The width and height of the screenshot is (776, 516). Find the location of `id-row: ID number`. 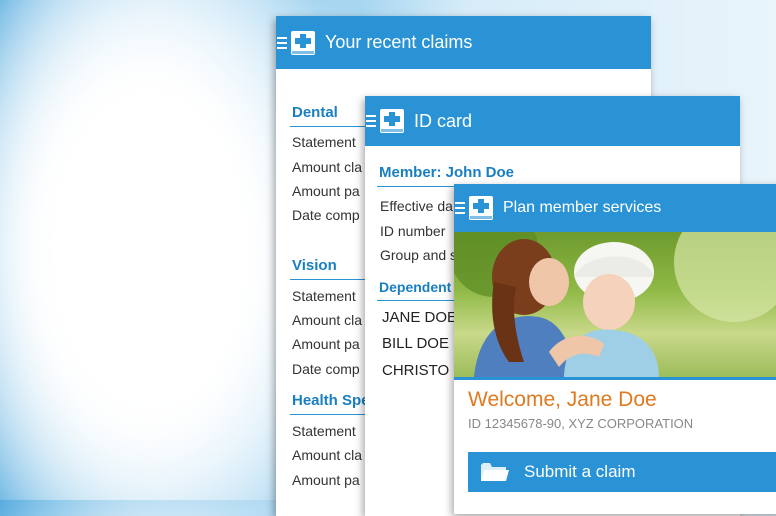

id-row: ID number is located at coordinates (413, 231).